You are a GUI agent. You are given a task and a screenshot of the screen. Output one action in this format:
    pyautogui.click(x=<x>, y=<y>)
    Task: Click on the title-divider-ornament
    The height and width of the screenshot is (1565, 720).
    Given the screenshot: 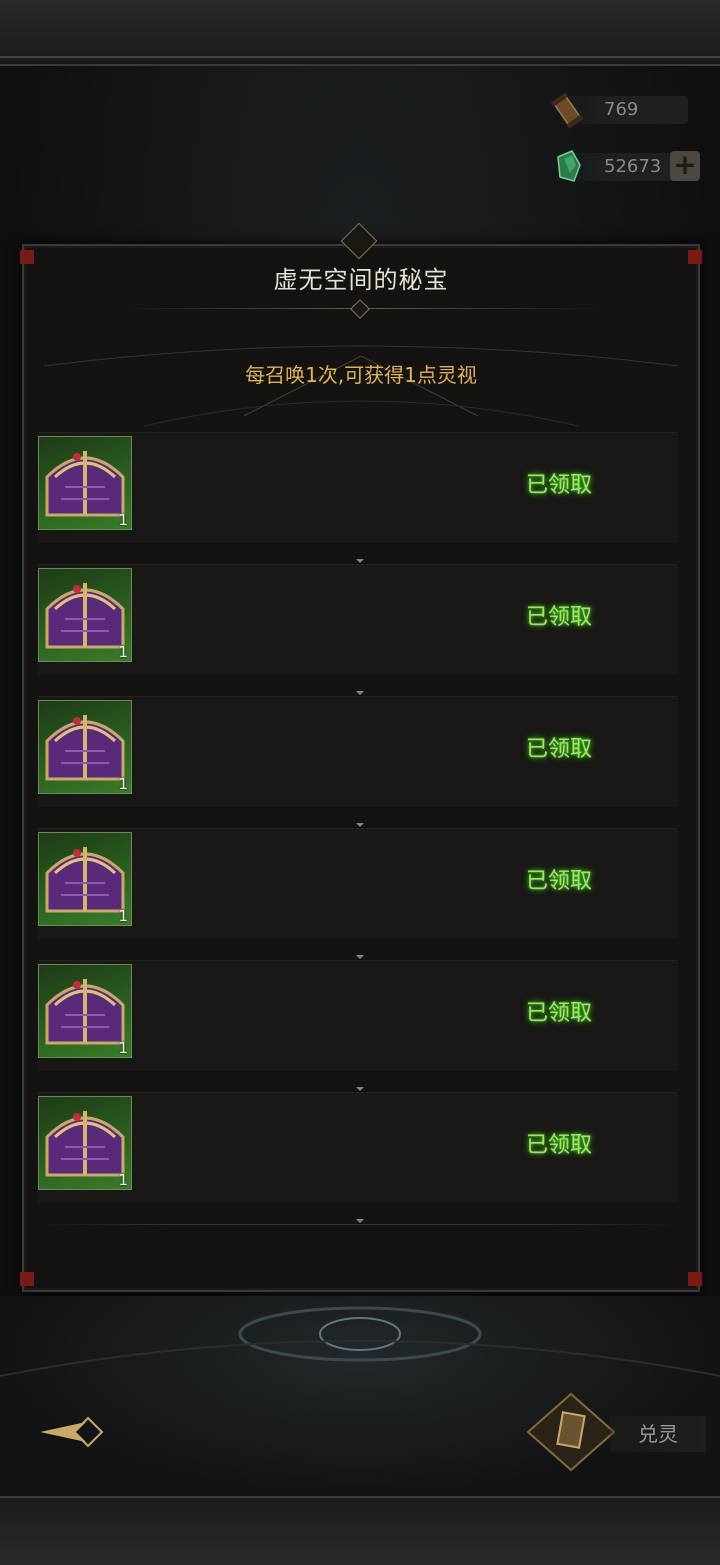 What is the action you would take?
    pyautogui.click(x=360, y=309)
    